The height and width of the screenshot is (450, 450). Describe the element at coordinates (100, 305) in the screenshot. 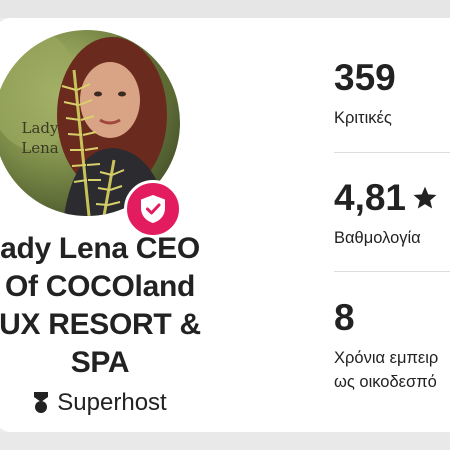

I see `host-name: ady Lena CEO Of COCOland UX RESORT & SPA` at that location.